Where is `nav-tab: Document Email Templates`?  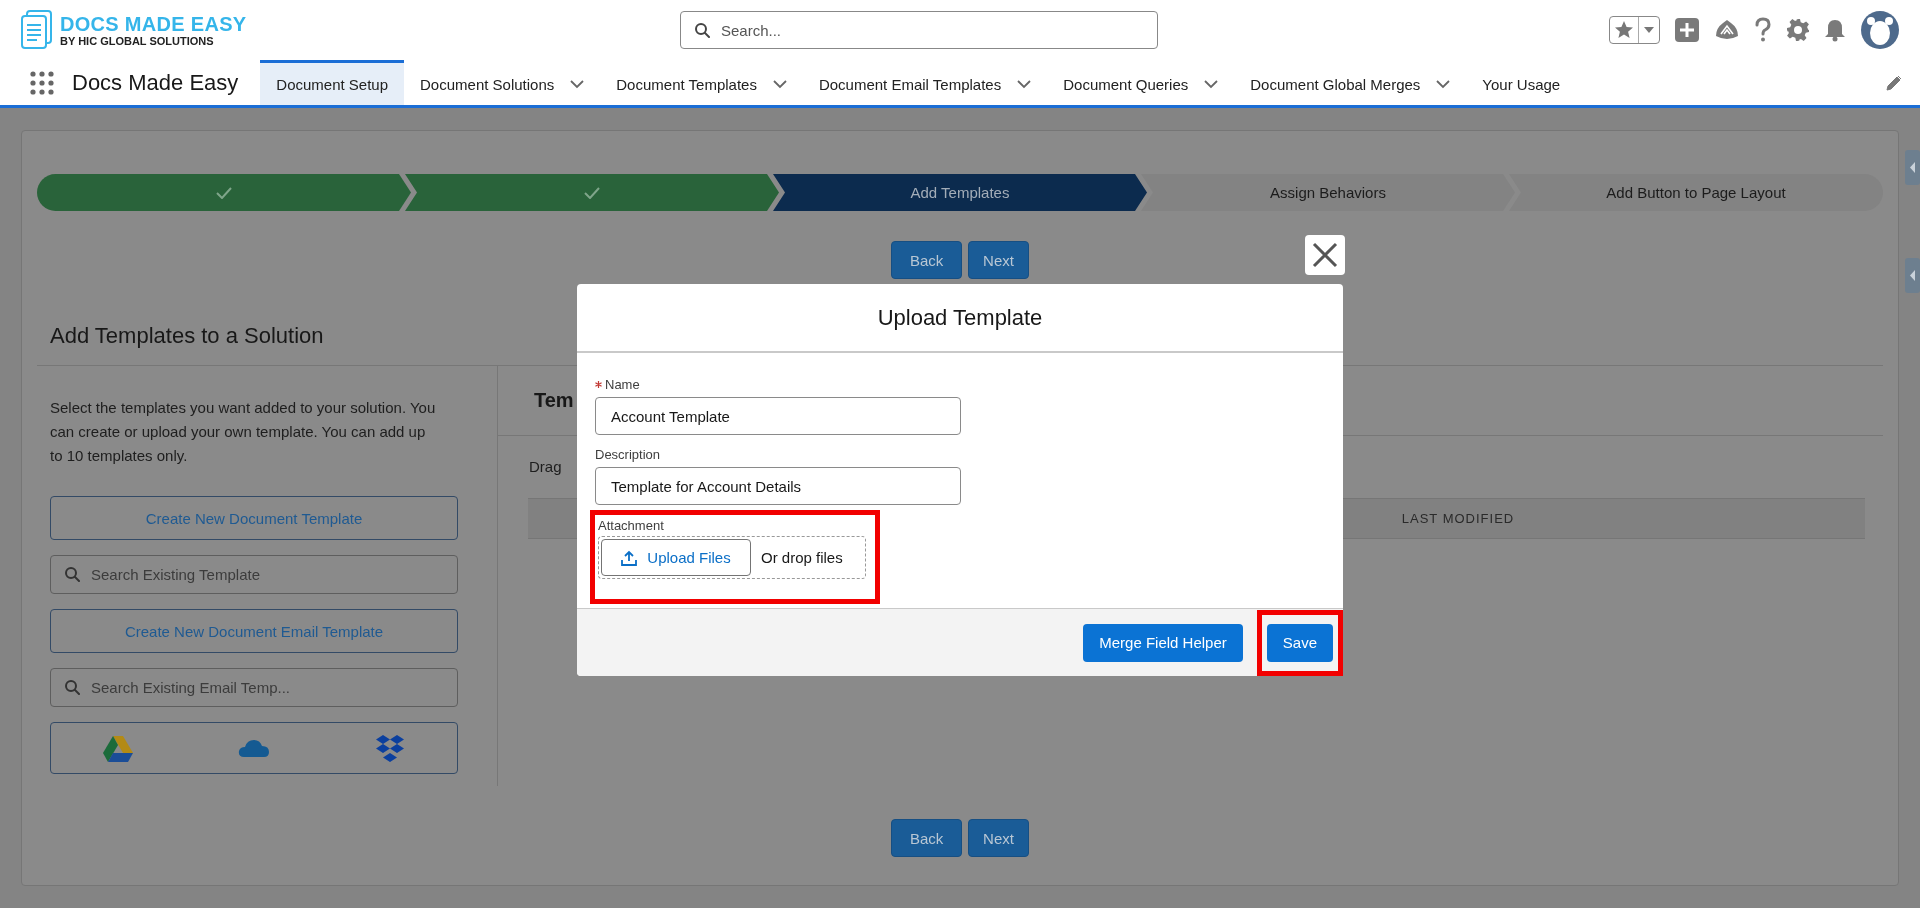
nav-tab: Document Email Templates is located at coordinates (925, 82).